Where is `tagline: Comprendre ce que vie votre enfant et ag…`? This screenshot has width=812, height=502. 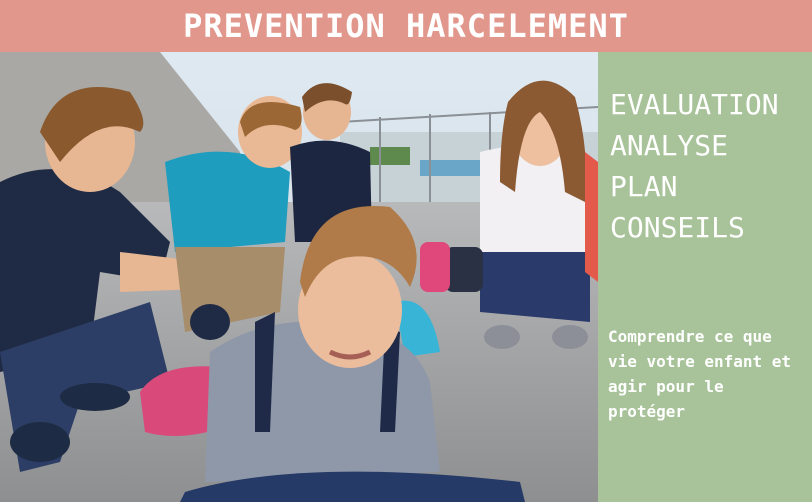 tagline: Comprendre ce que vie votre enfant et ag… is located at coordinates (700, 374).